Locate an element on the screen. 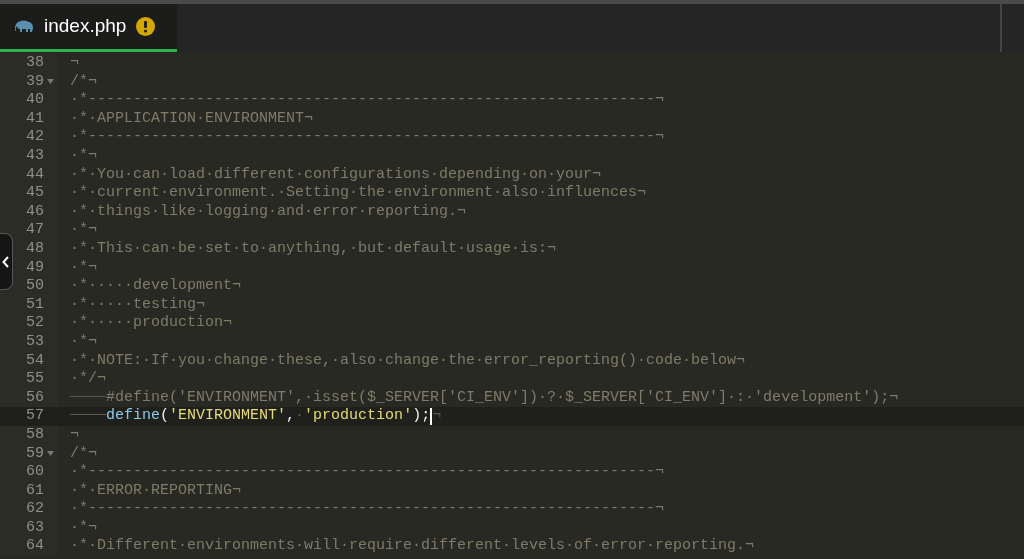 The height and width of the screenshot is (559, 1024). punctuation: , is located at coordinates (291, 416).